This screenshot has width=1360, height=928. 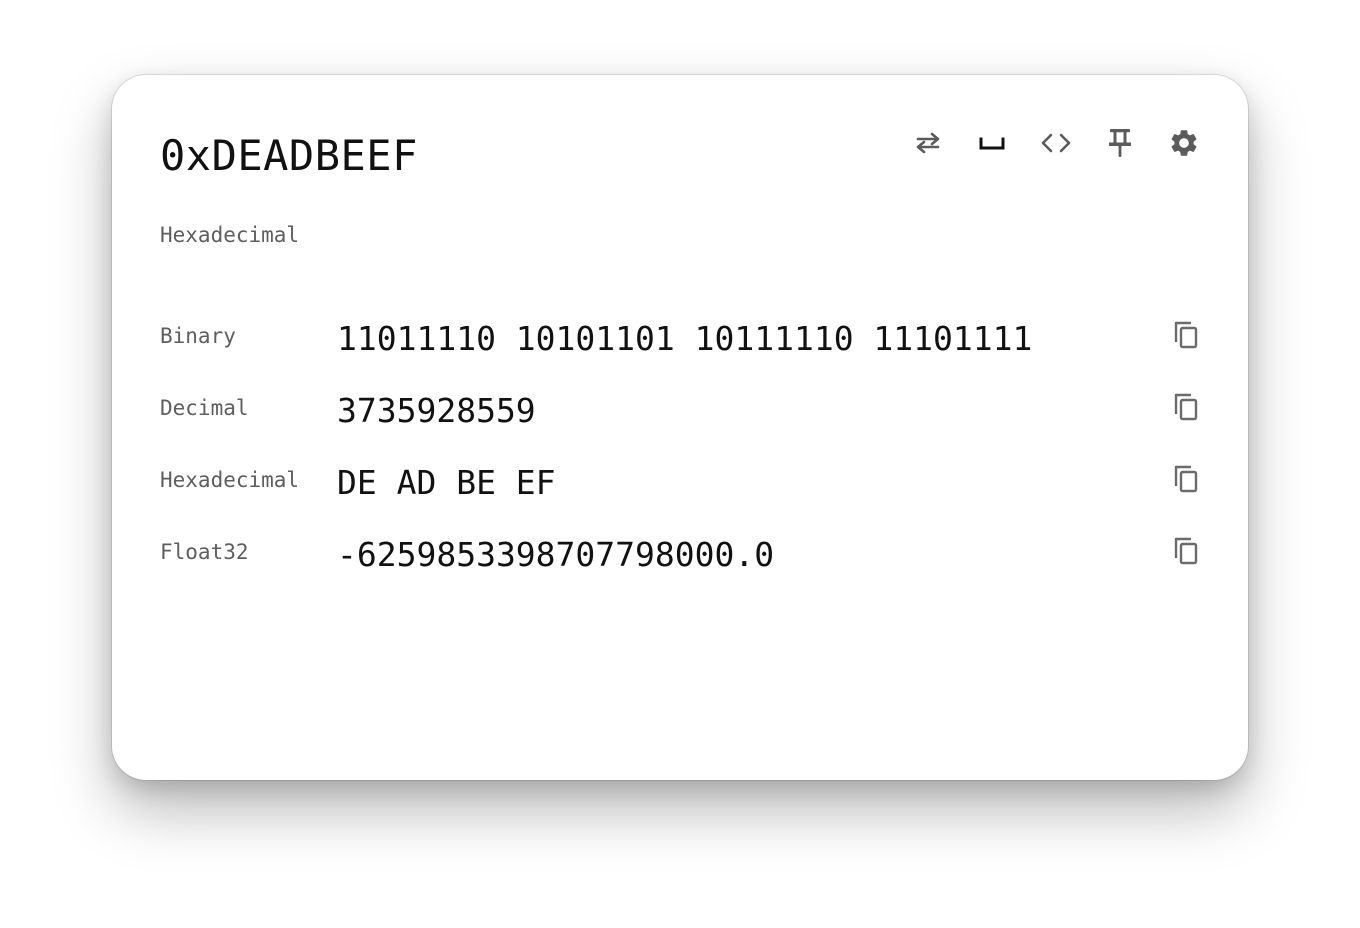 What do you see at coordinates (204, 408) in the screenshot?
I see `row-label: Decimal` at bounding box center [204, 408].